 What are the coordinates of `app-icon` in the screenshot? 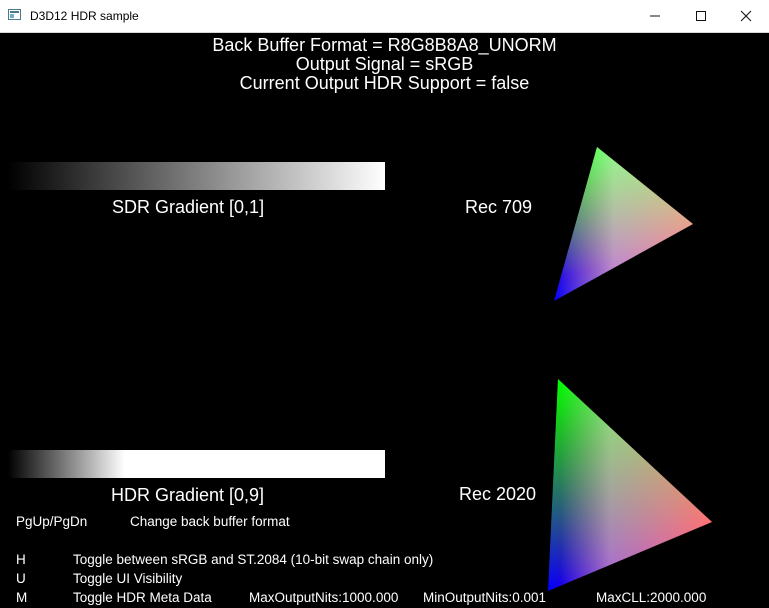 It's located at (14, 14).